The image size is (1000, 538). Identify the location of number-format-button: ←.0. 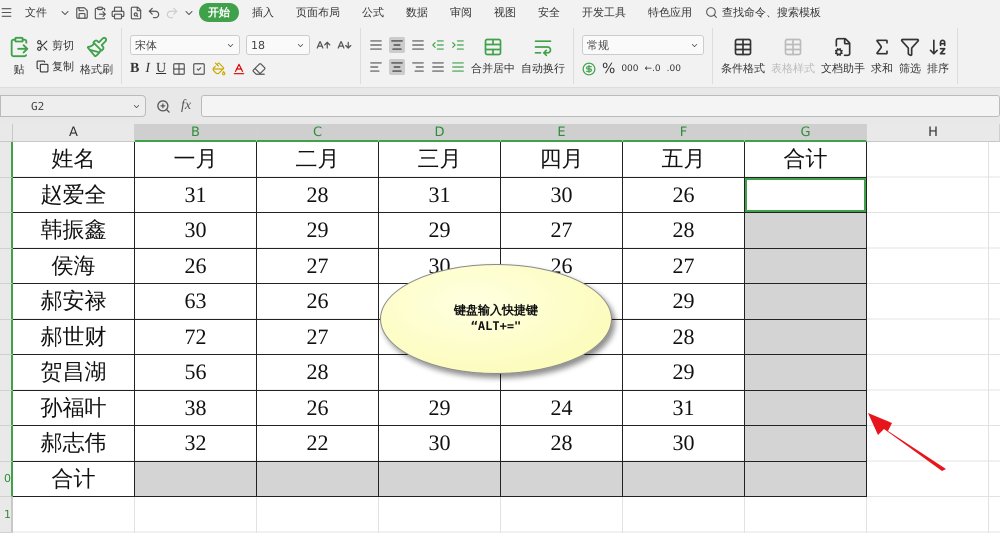
(652, 69).